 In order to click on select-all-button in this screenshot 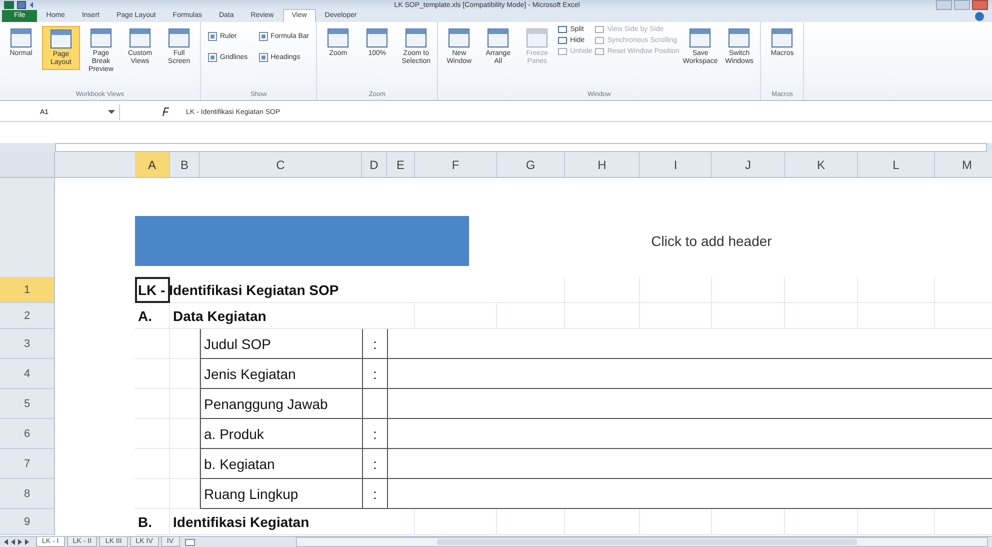, I will do `click(27, 164)`.